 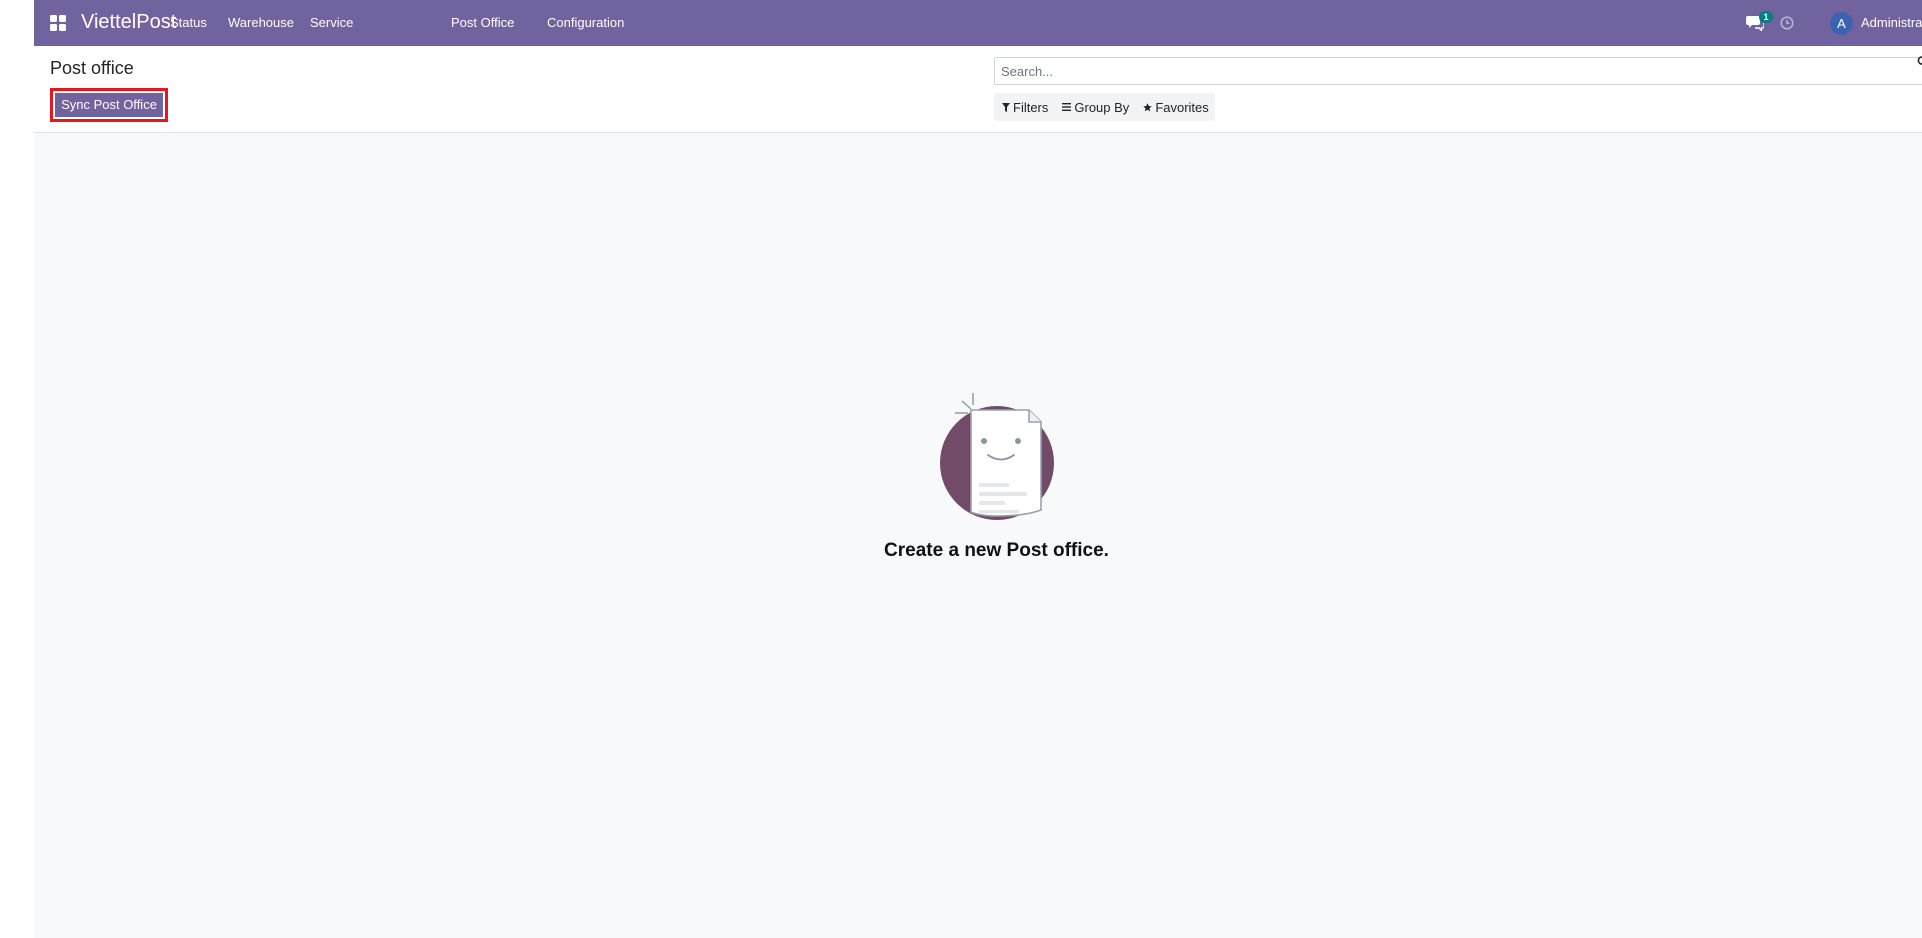 I want to click on group-by-label: Group By, so click(x=1102, y=107).